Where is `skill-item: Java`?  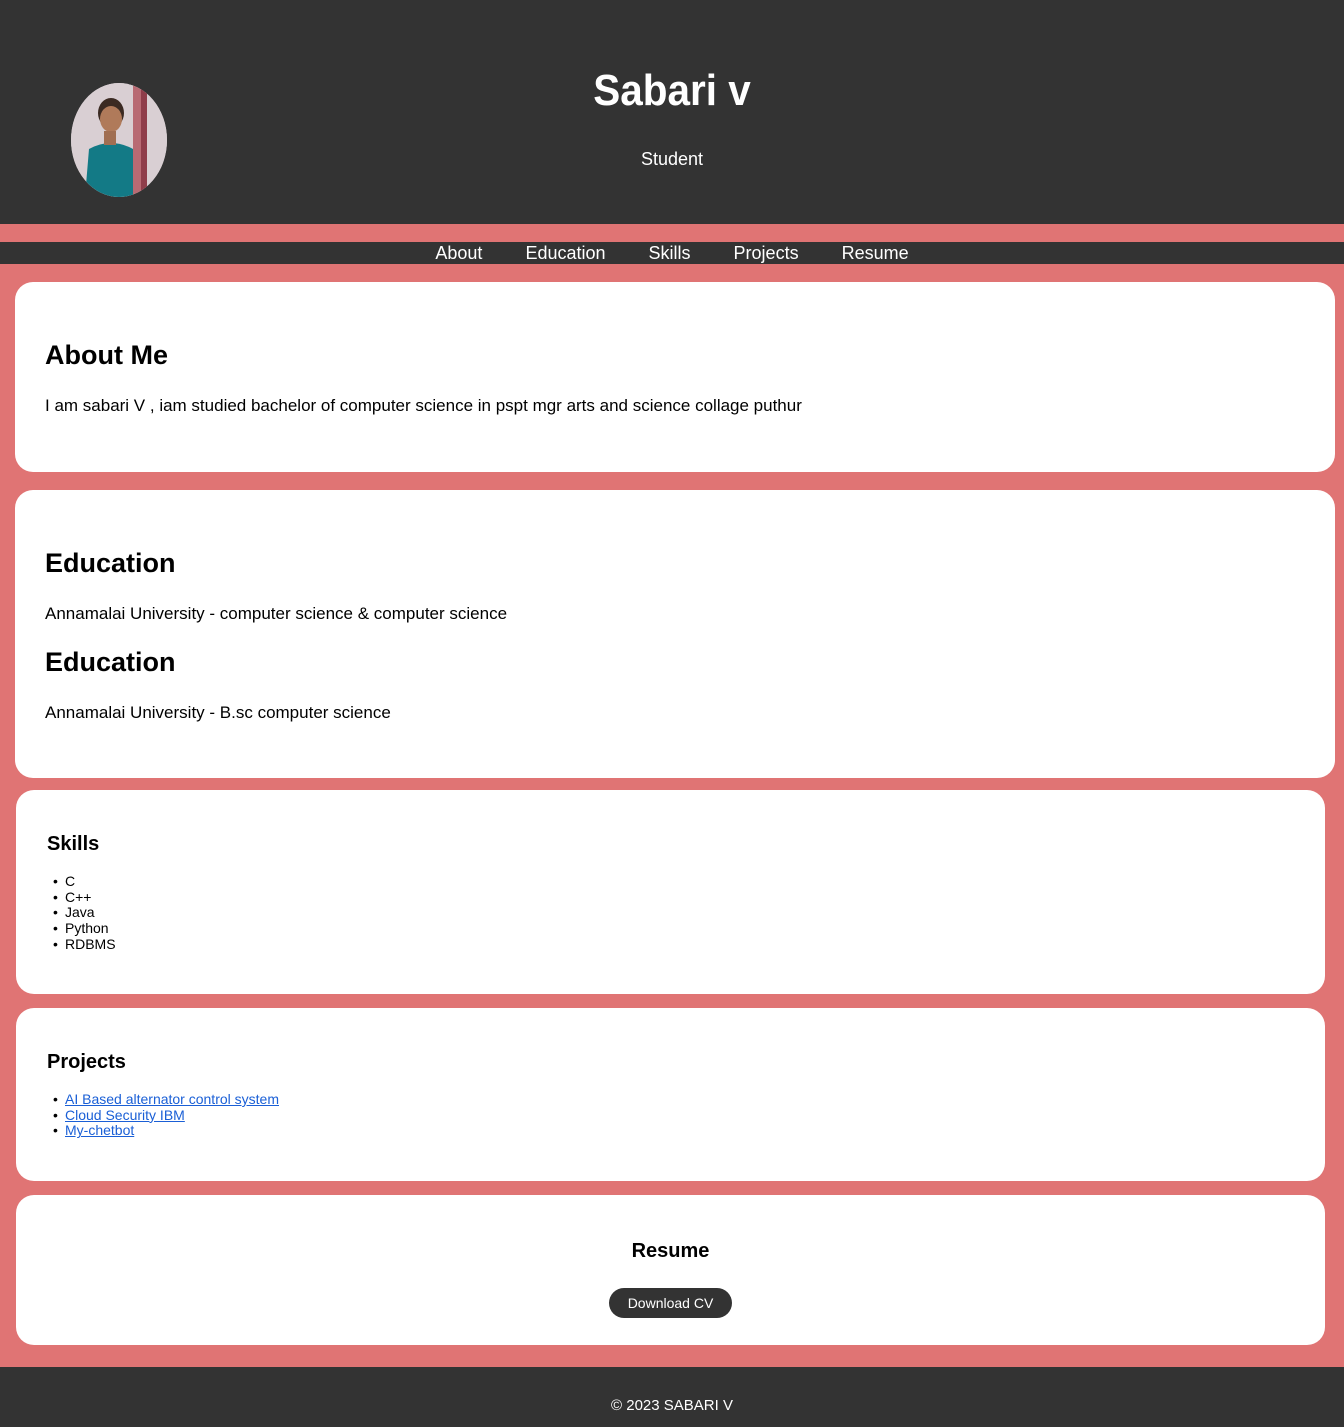
skill-item: Java is located at coordinates (84, 913).